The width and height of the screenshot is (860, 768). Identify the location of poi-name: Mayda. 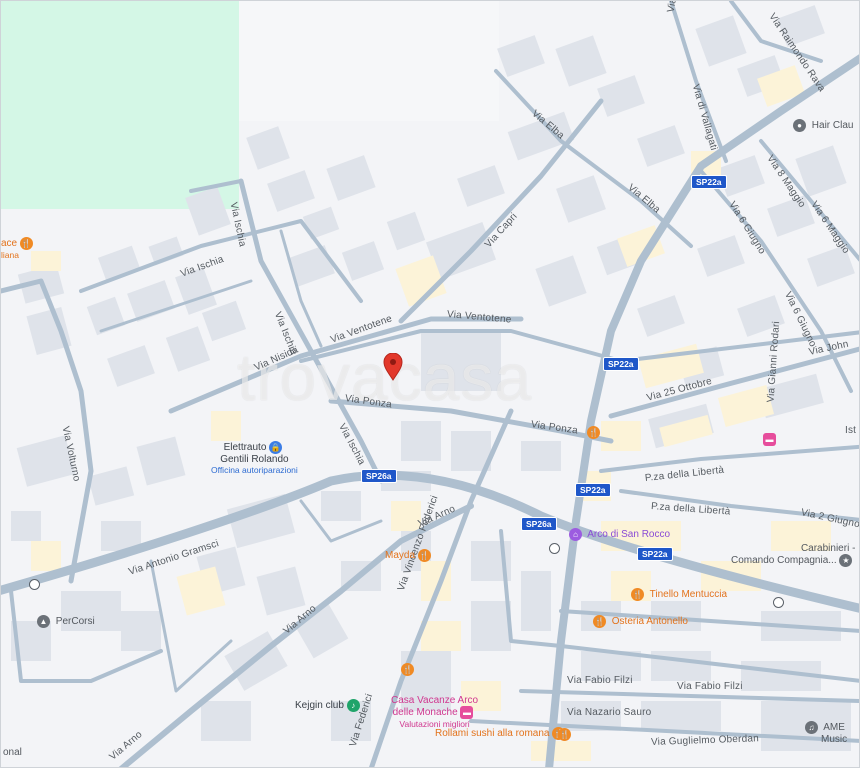
(400, 556).